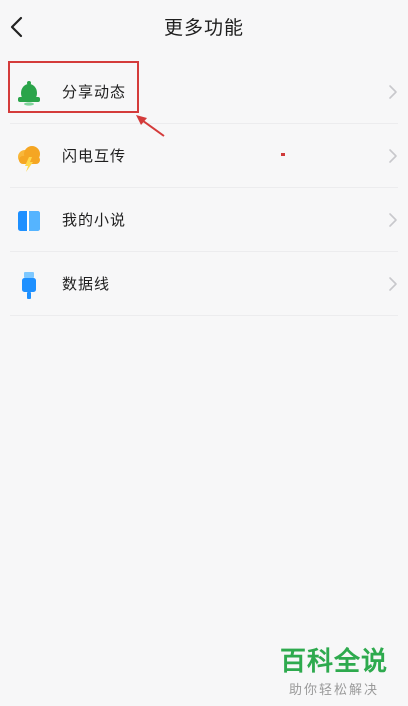  What do you see at coordinates (204, 284) in the screenshot?
I see `menu-item-data-cable: 数据线` at bounding box center [204, 284].